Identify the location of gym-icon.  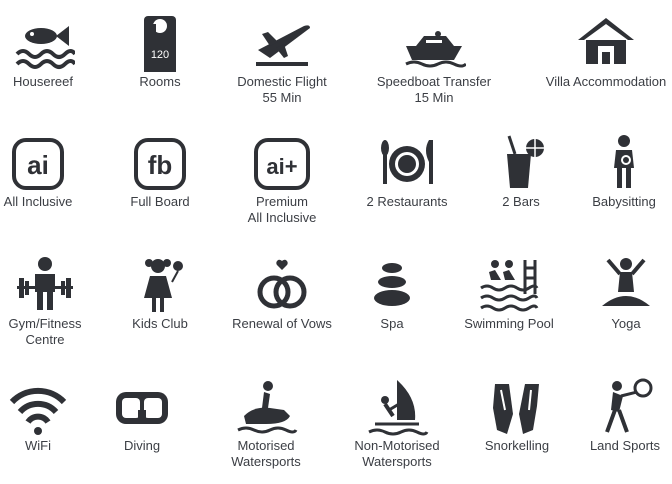
(45, 286).